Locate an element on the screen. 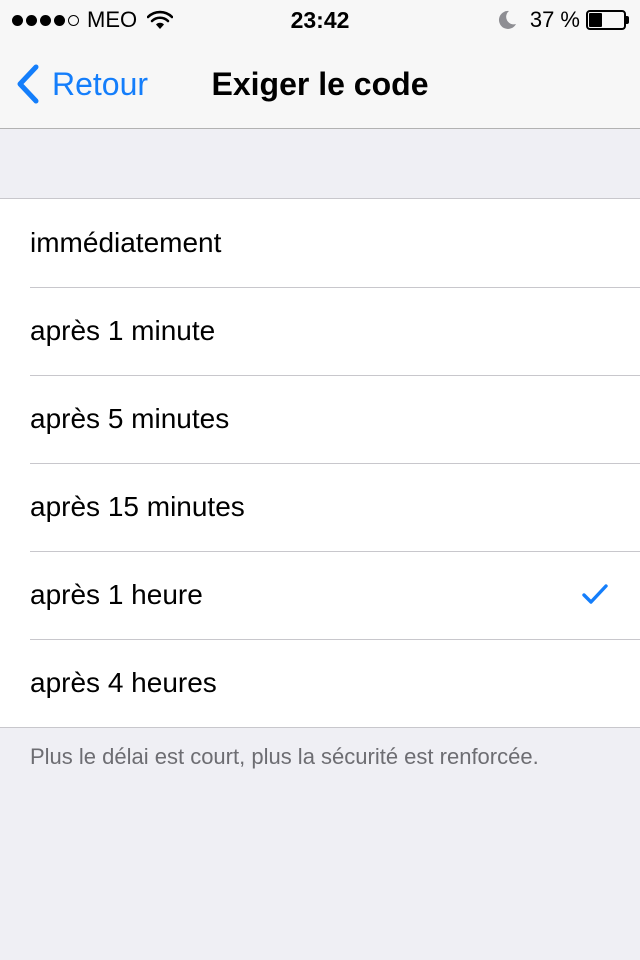 The height and width of the screenshot is (960, 640). battery-icon is located at coordinates (608, 20).